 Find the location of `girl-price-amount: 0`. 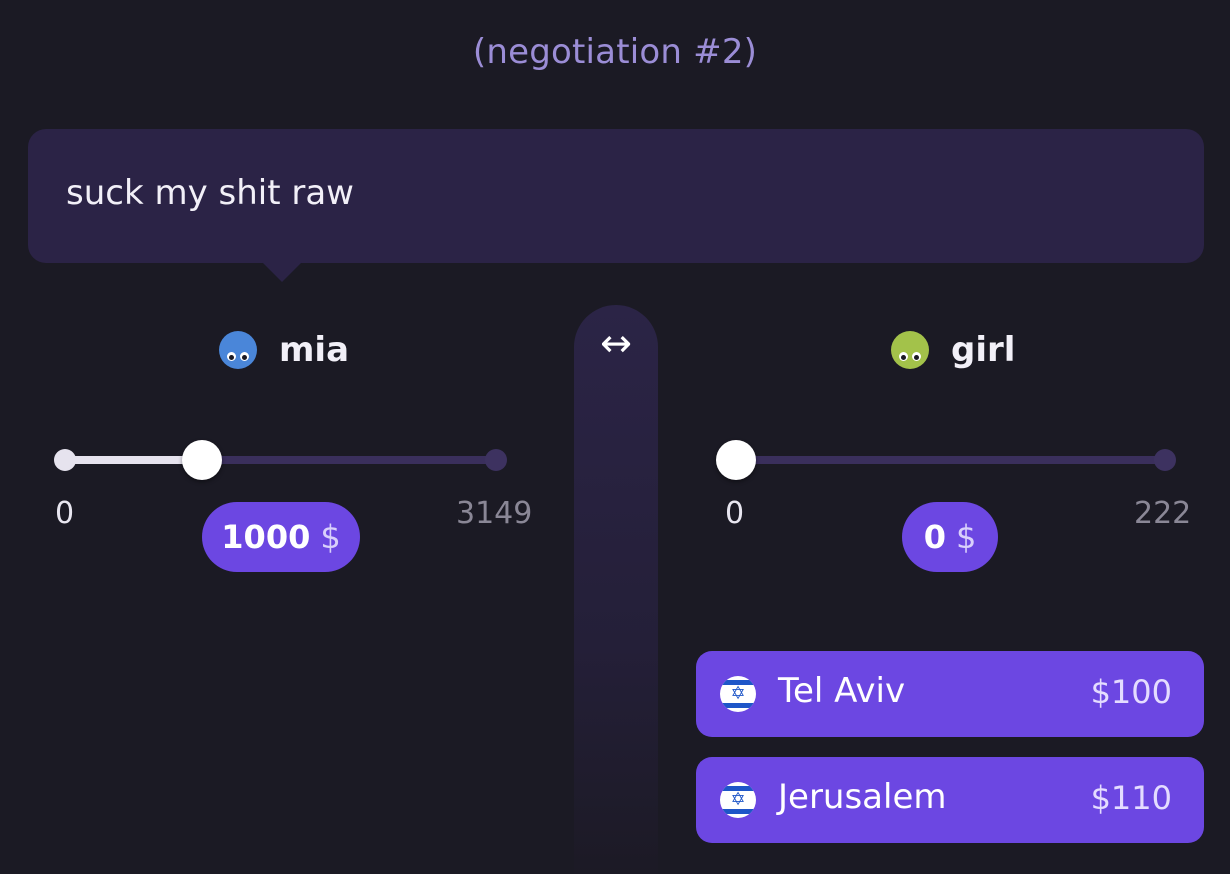

girl-price-amount: 0 is located at coordinates (934, 537).